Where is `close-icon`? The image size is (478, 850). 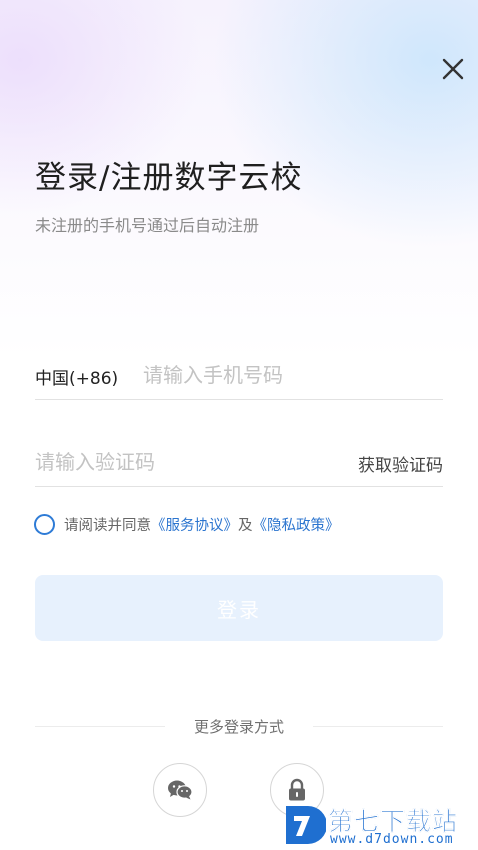 close-icon is located at coordinates (453, 69).